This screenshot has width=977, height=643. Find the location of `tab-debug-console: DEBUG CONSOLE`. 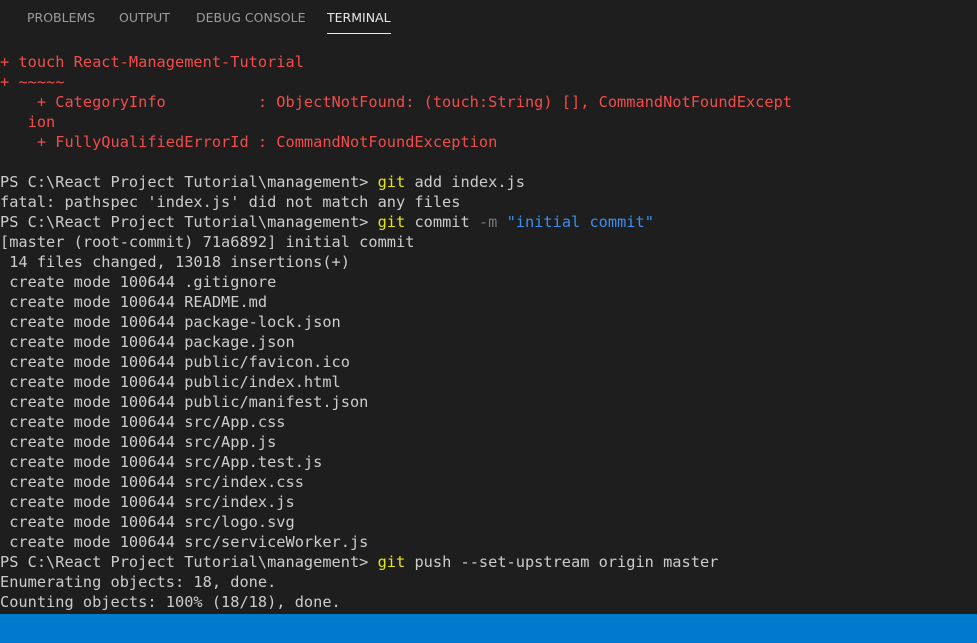

tab-debug-console: DEBUG CONSOLE is located at coordinates (250, 21).